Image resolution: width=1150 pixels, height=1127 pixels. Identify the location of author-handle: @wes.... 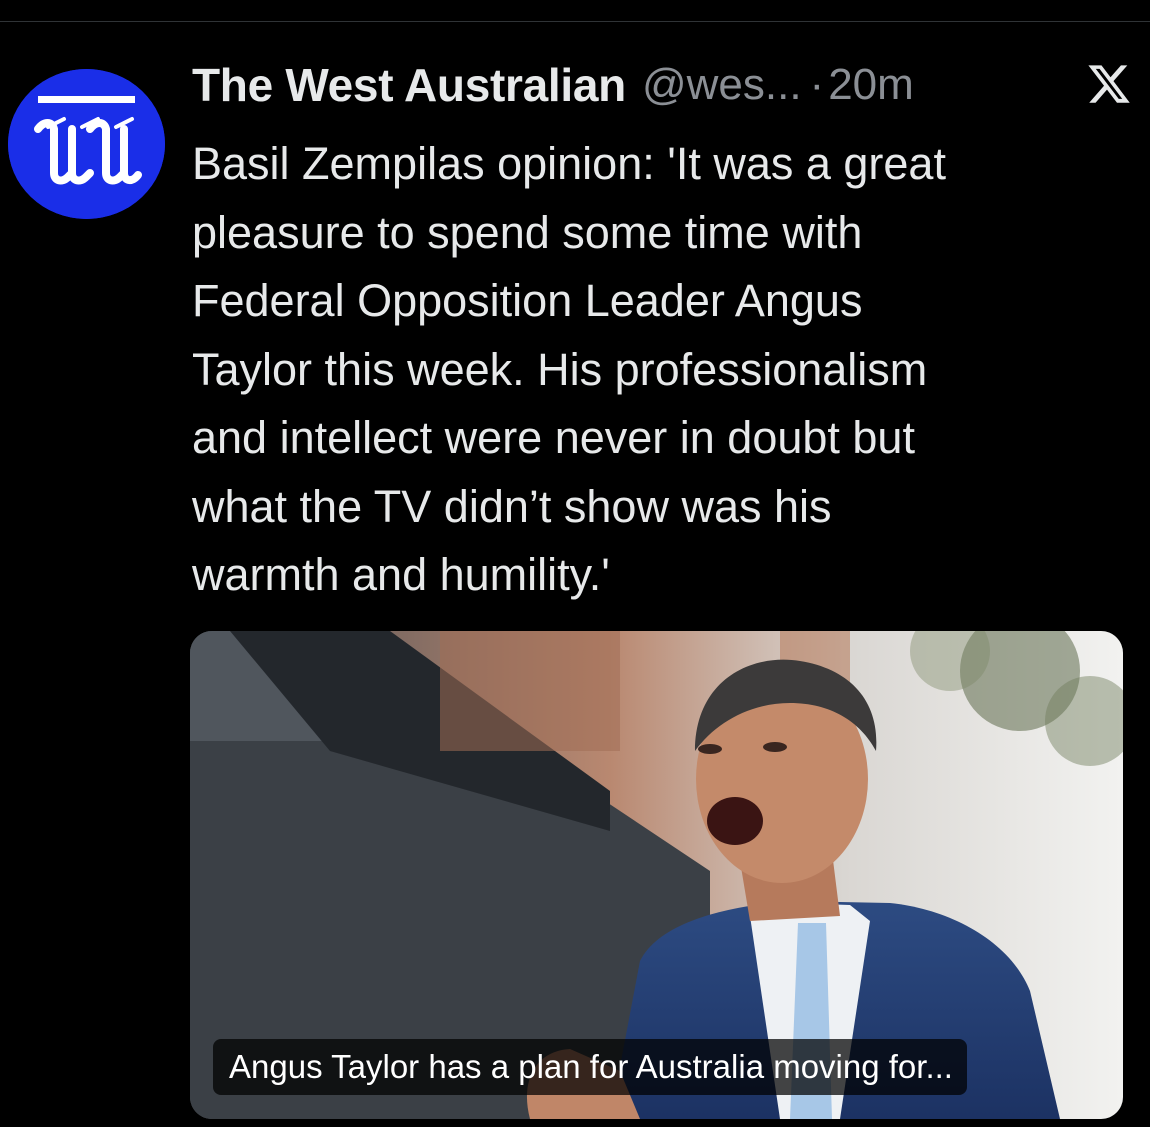
(722, 85).